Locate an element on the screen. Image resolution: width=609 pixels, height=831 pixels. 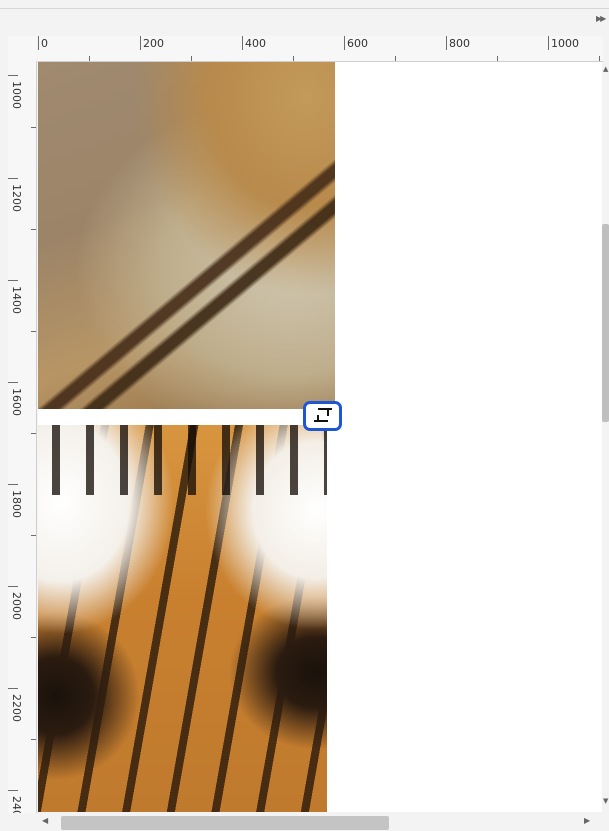
horizontal-ruler: 0 200 400 600 800 1000 is located at coordinates (320, 49).